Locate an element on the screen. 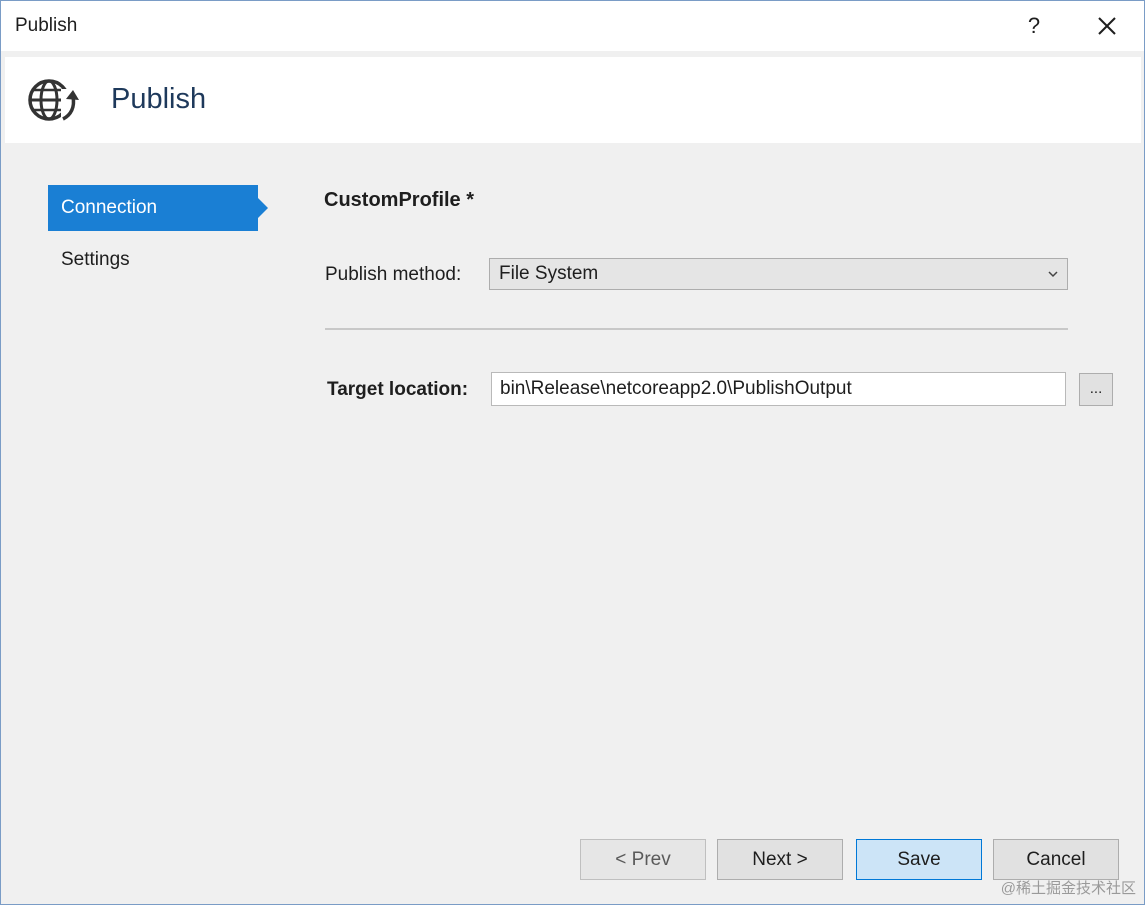 The width and height of the screenshot is (1145, 905). globe-upload-icon is located at coordinates (54, 102).